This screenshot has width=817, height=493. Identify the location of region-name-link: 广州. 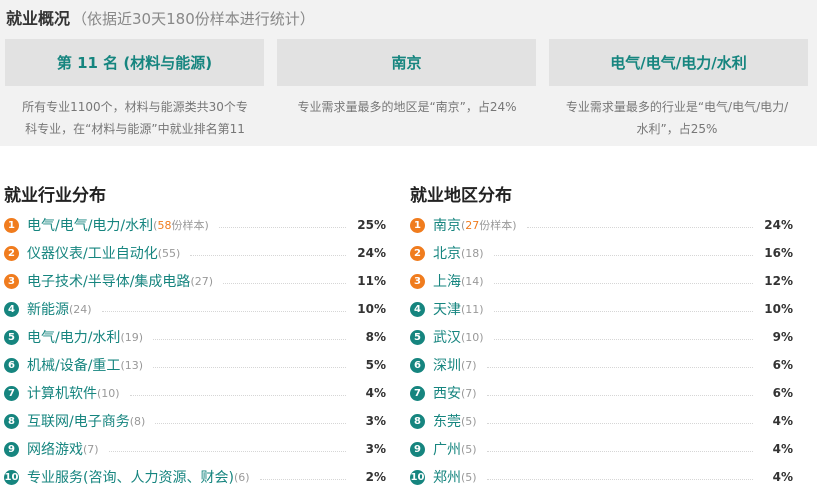
(447, 449).